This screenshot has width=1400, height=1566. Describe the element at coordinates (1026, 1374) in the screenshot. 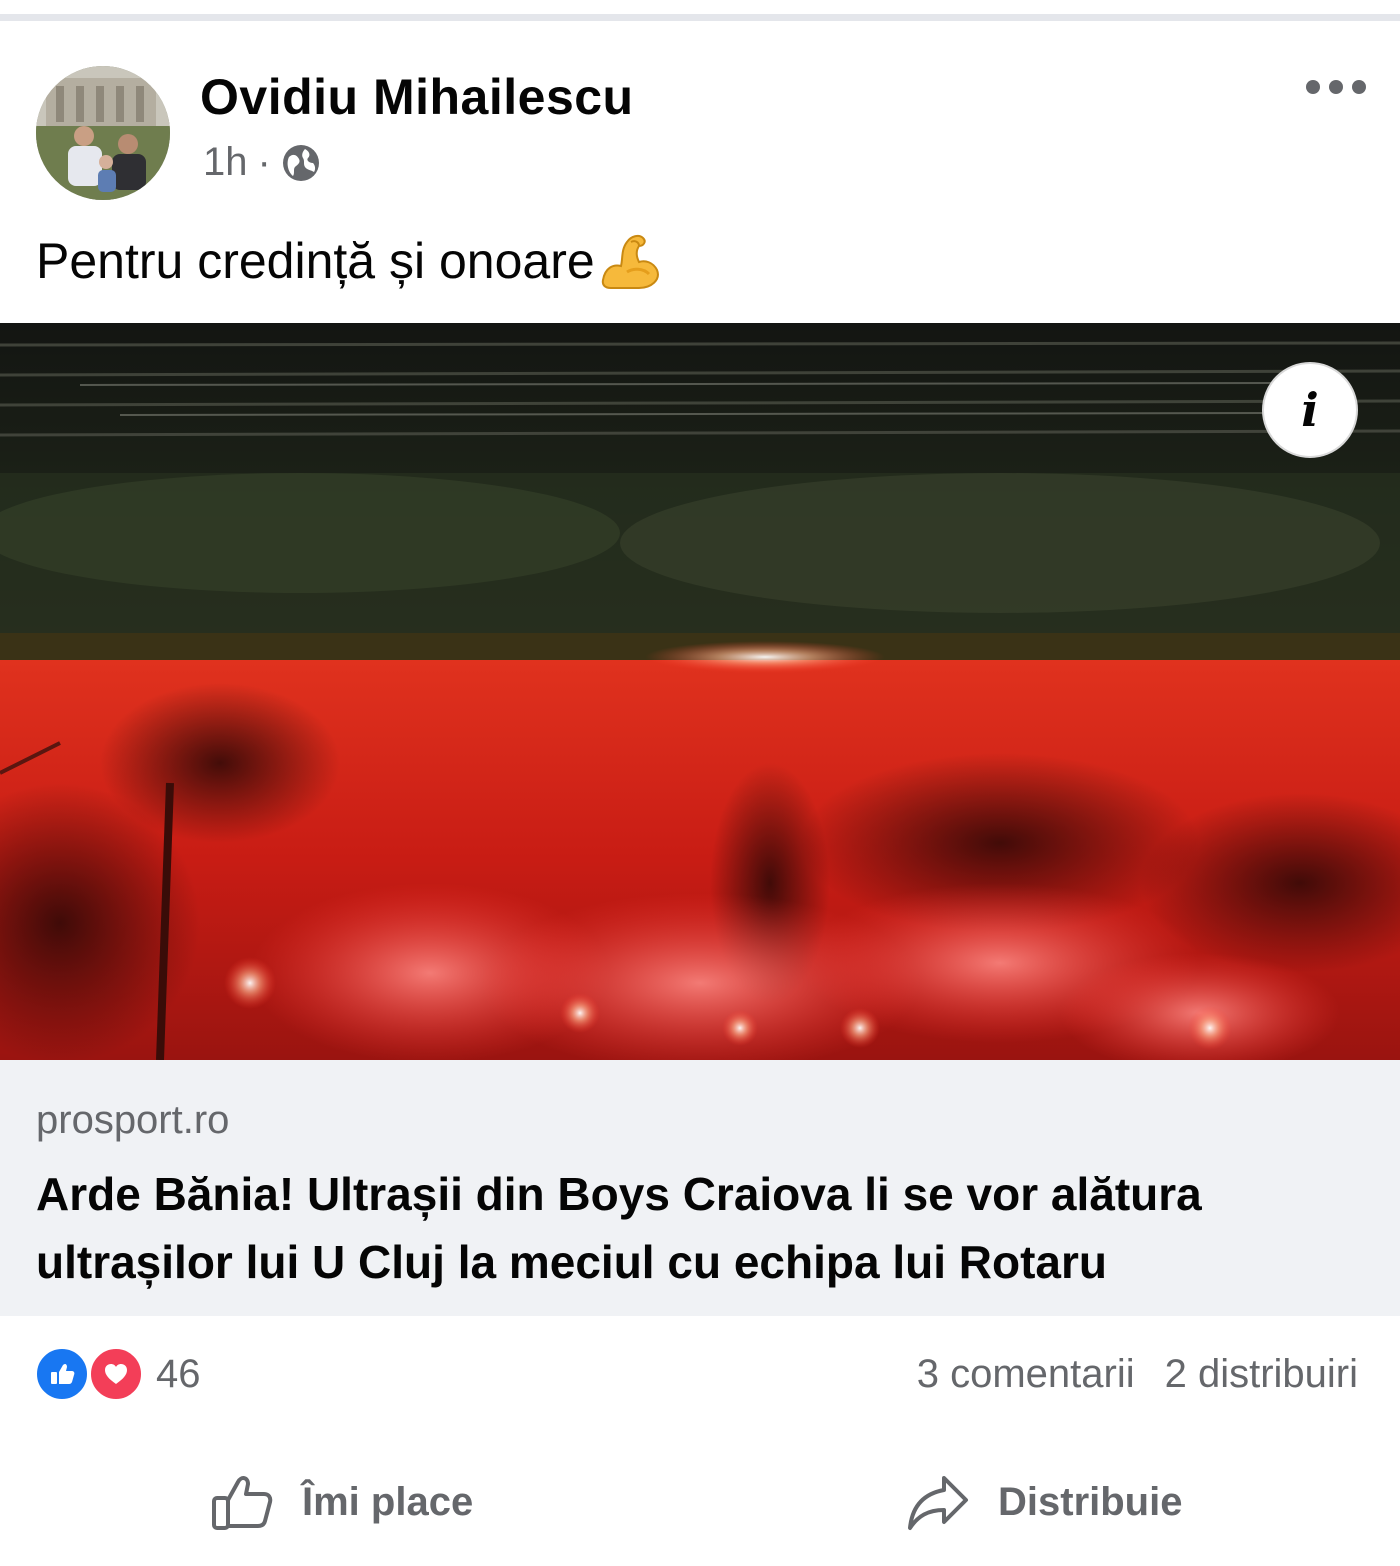

I see `comments-count: 3 comentarii` at that location.